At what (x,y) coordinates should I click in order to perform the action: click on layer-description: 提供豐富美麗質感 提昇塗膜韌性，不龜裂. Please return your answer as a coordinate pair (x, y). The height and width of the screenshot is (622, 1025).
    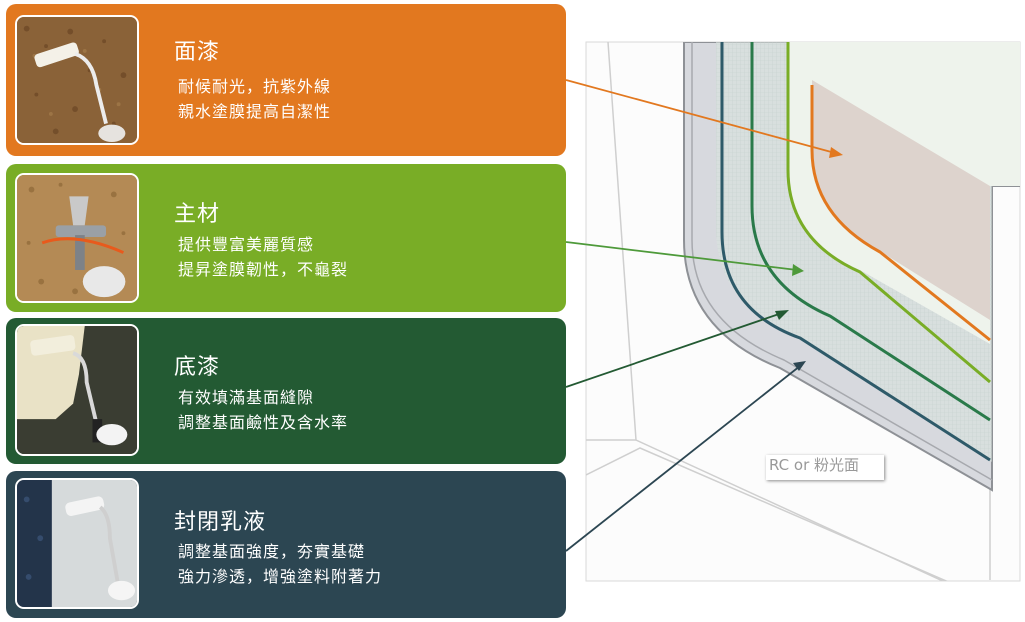
    Looking at the image, I should click on (263, 257).